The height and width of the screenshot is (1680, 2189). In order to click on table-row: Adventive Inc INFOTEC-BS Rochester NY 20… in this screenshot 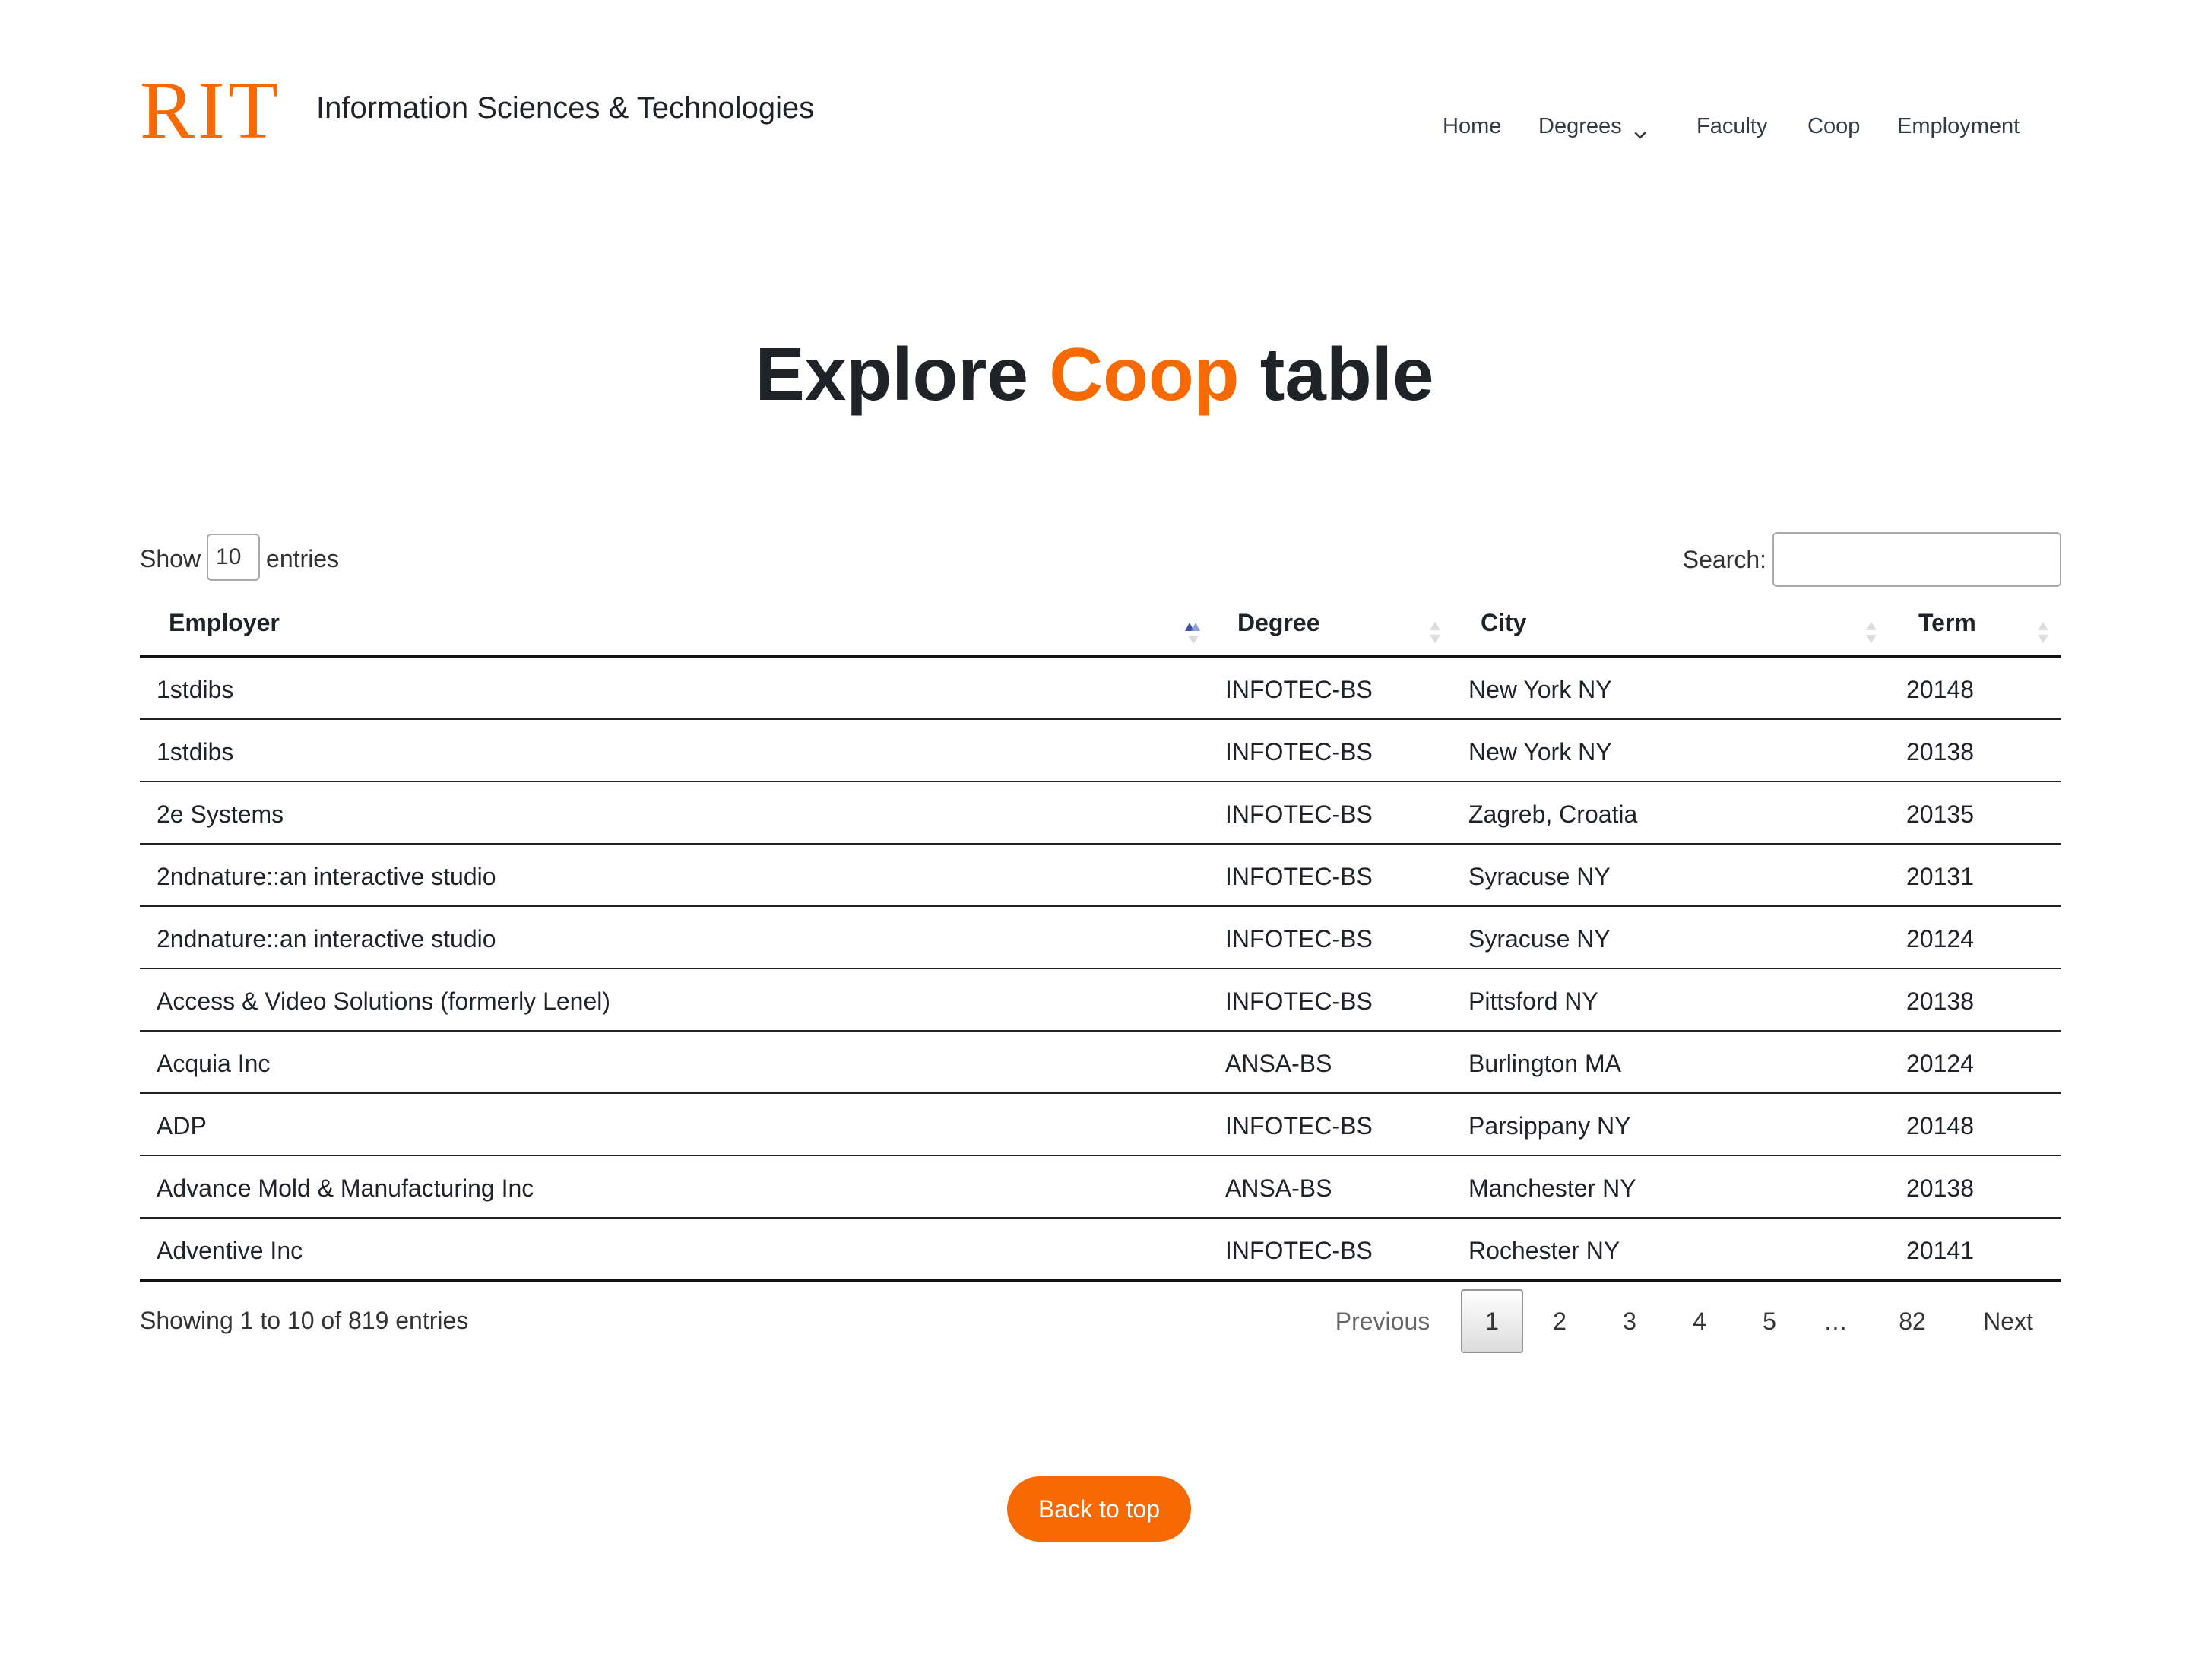, I will do `click(1100, 1250)`.